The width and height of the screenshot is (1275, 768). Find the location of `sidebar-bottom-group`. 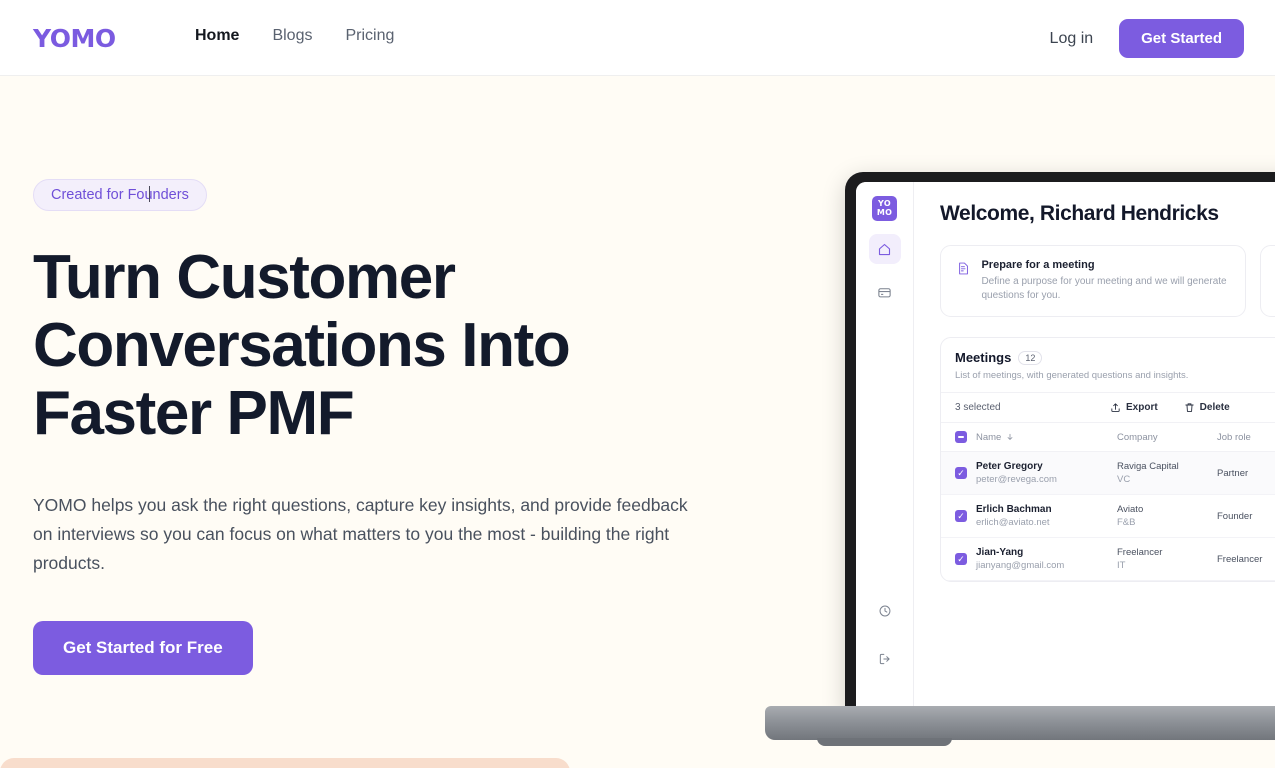

sidebar-bottom-group is located at coordinates (884, 628).